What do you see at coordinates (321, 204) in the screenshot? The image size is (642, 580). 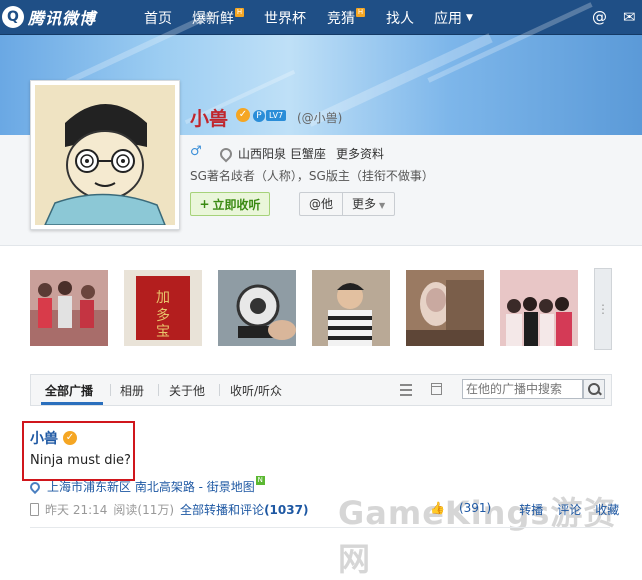 I see `mention-button: @他` at bounding box center [321, 204].